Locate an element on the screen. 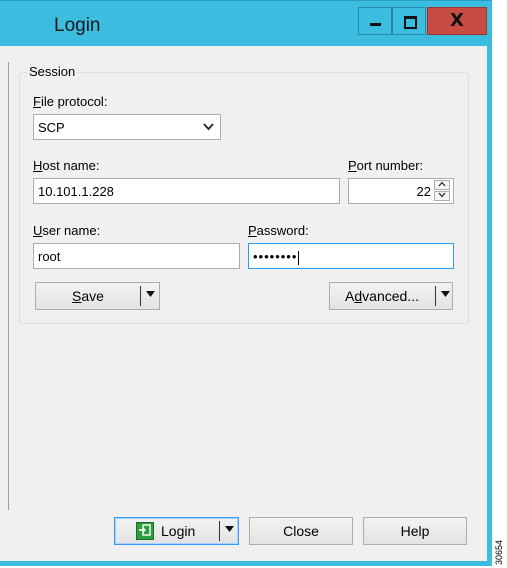 The image size is (507, 568). close-button: Close is located at coordinates (301, 531).